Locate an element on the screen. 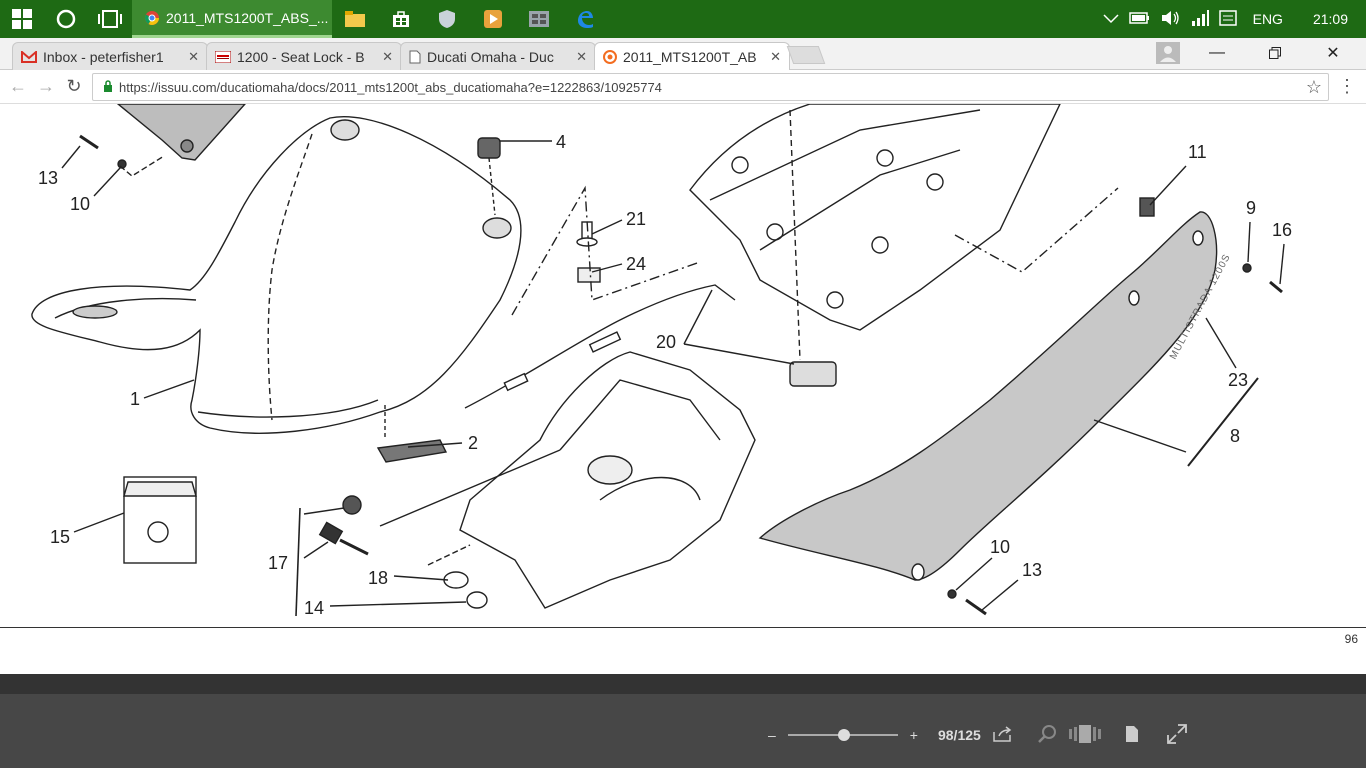  taskbar-edge is located at coordinates (585, 19).